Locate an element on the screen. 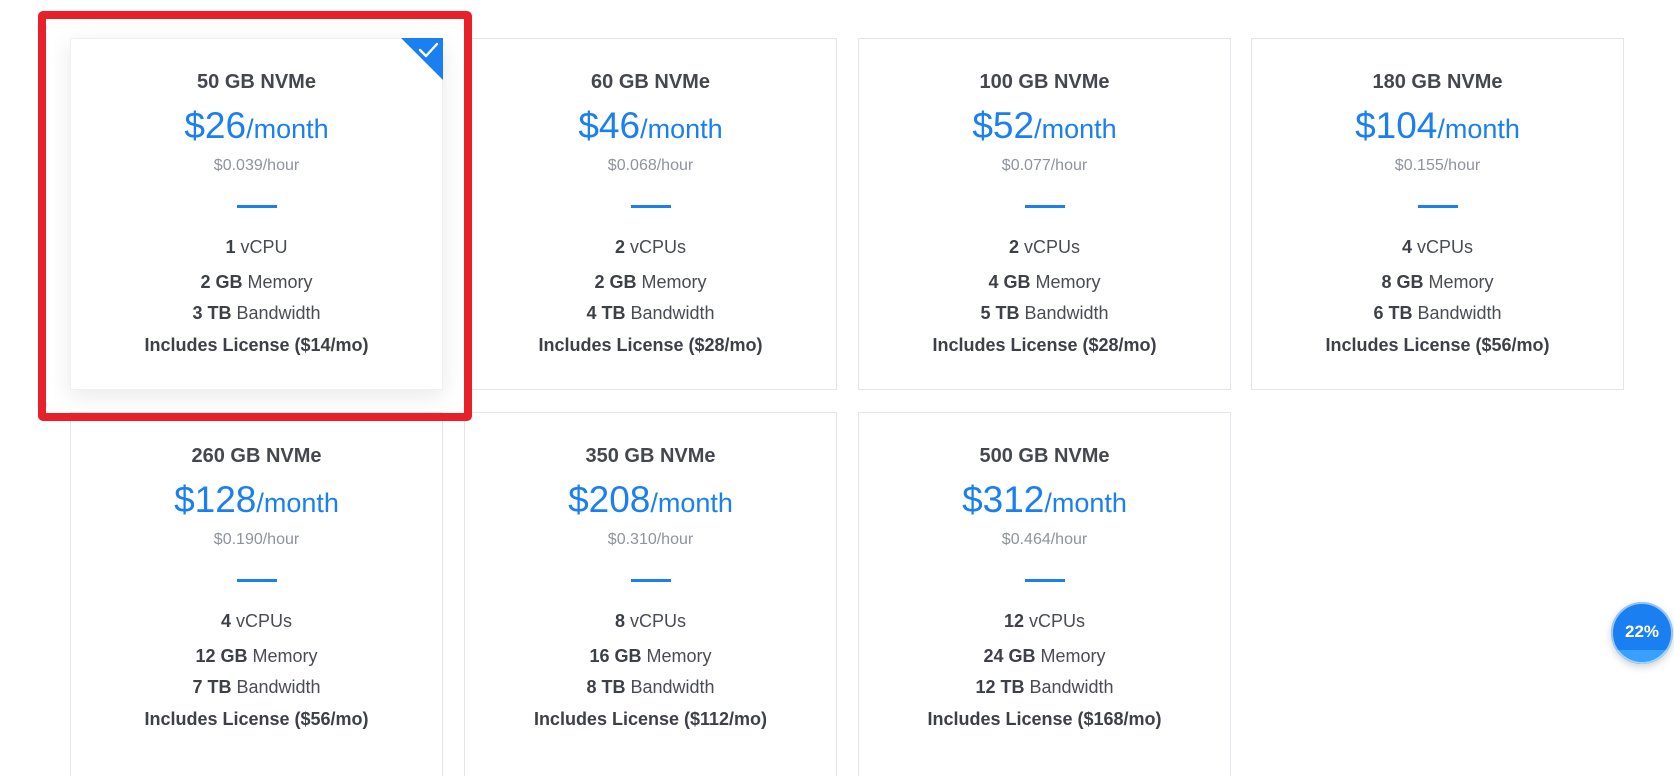  plan-price: $208/month is located at coordinates (650, 500).